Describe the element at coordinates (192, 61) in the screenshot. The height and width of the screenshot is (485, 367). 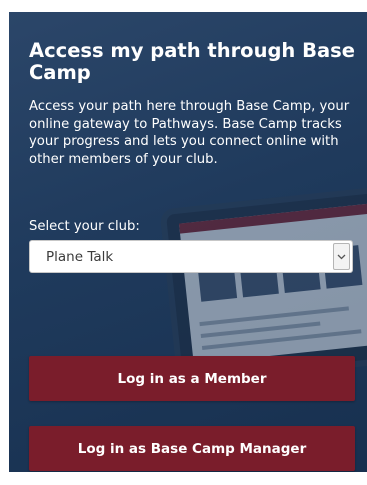
I see `section-title: Access my path through Base Camp` at that location.